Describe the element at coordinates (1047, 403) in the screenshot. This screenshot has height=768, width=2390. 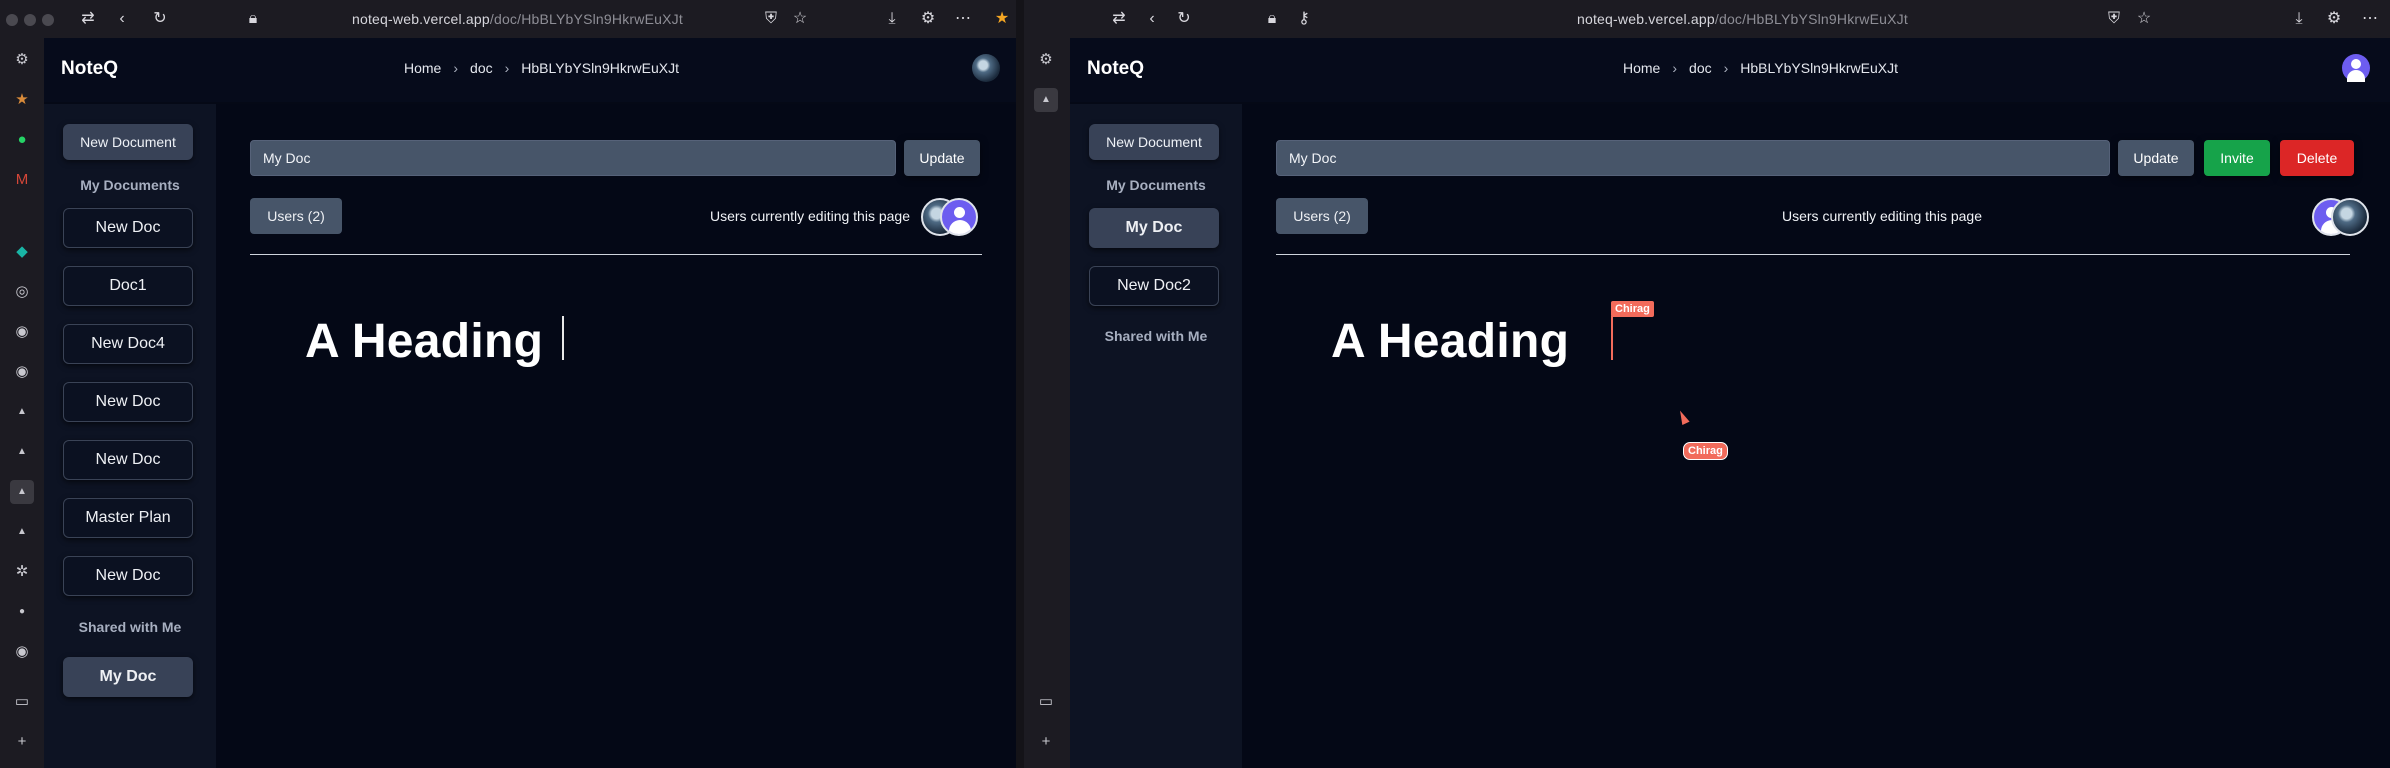
I see `browser-vertical-sidebar: ⚙ ▲ ▭ +` at that location.